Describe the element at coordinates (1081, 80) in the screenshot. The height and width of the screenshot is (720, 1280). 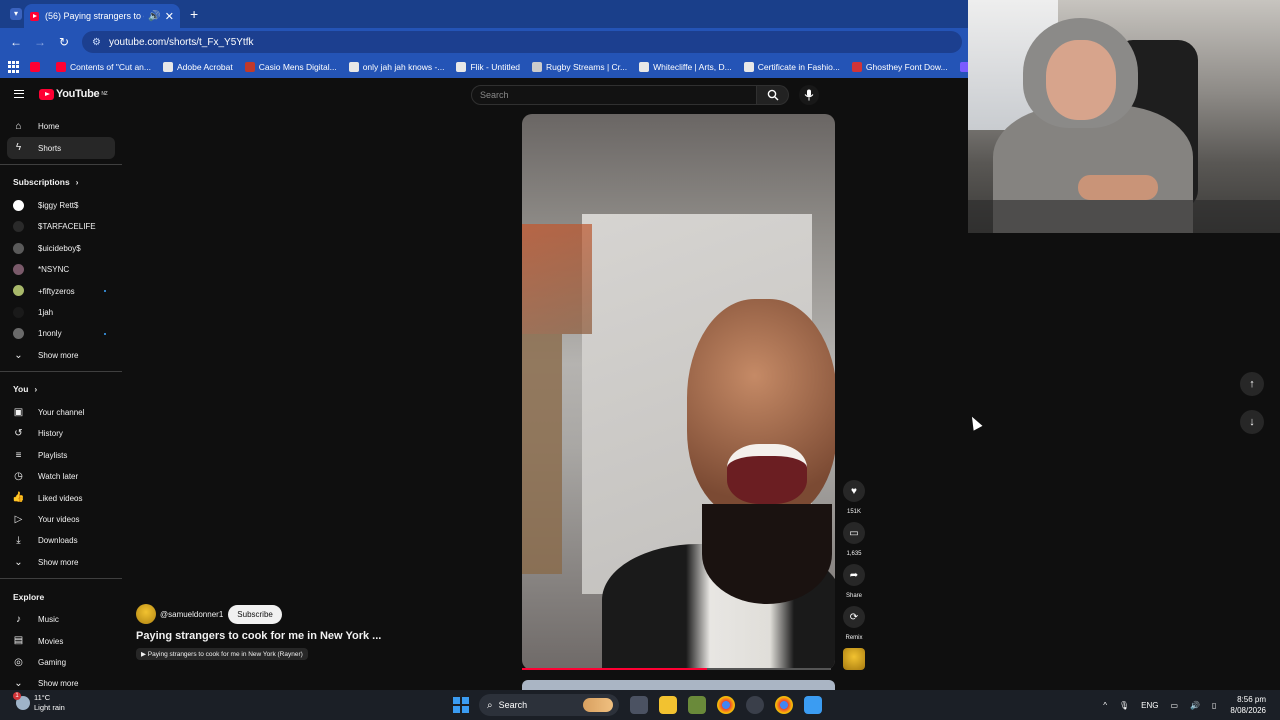
I see `webcam-face` at that location.